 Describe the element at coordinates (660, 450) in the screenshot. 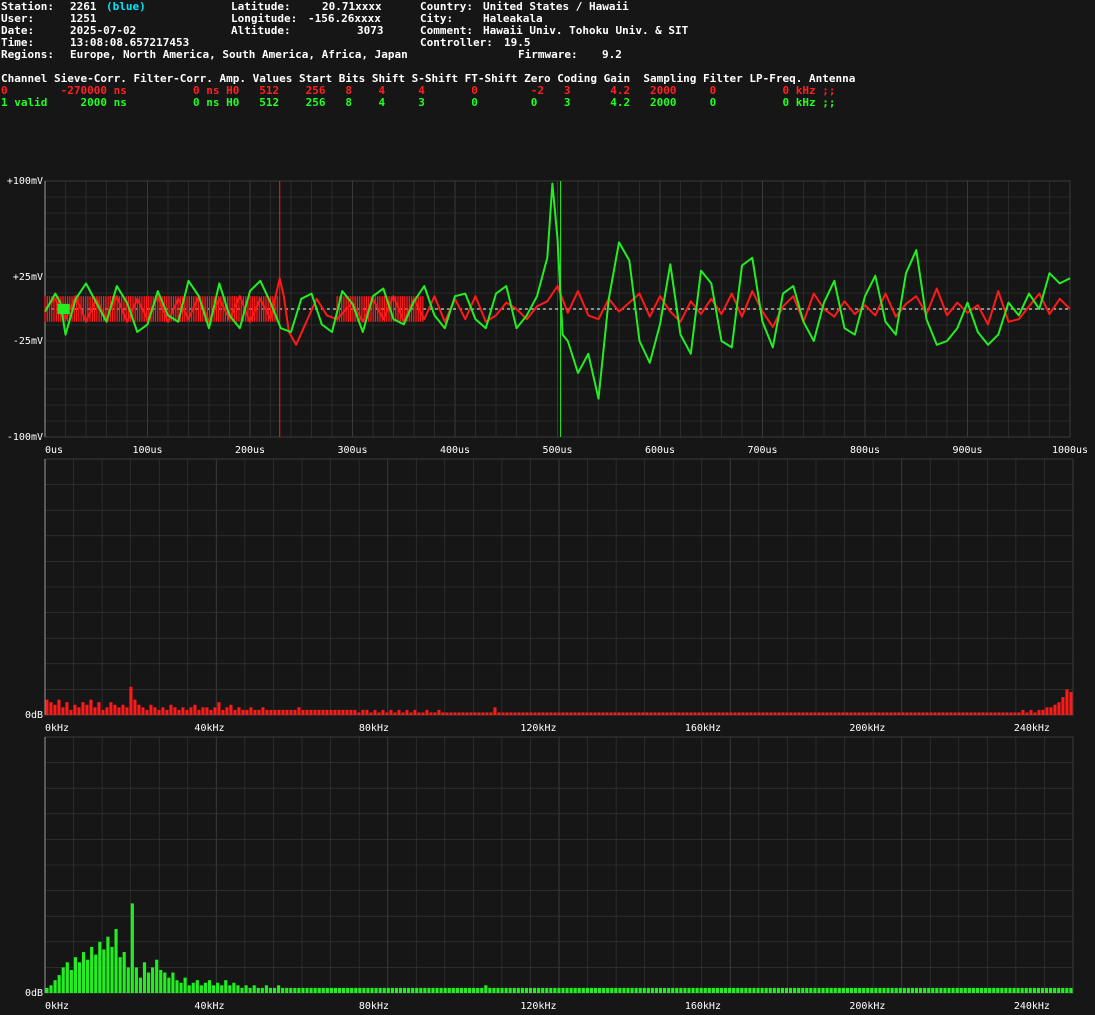

I see `x-tick-label: 600us` at that location.